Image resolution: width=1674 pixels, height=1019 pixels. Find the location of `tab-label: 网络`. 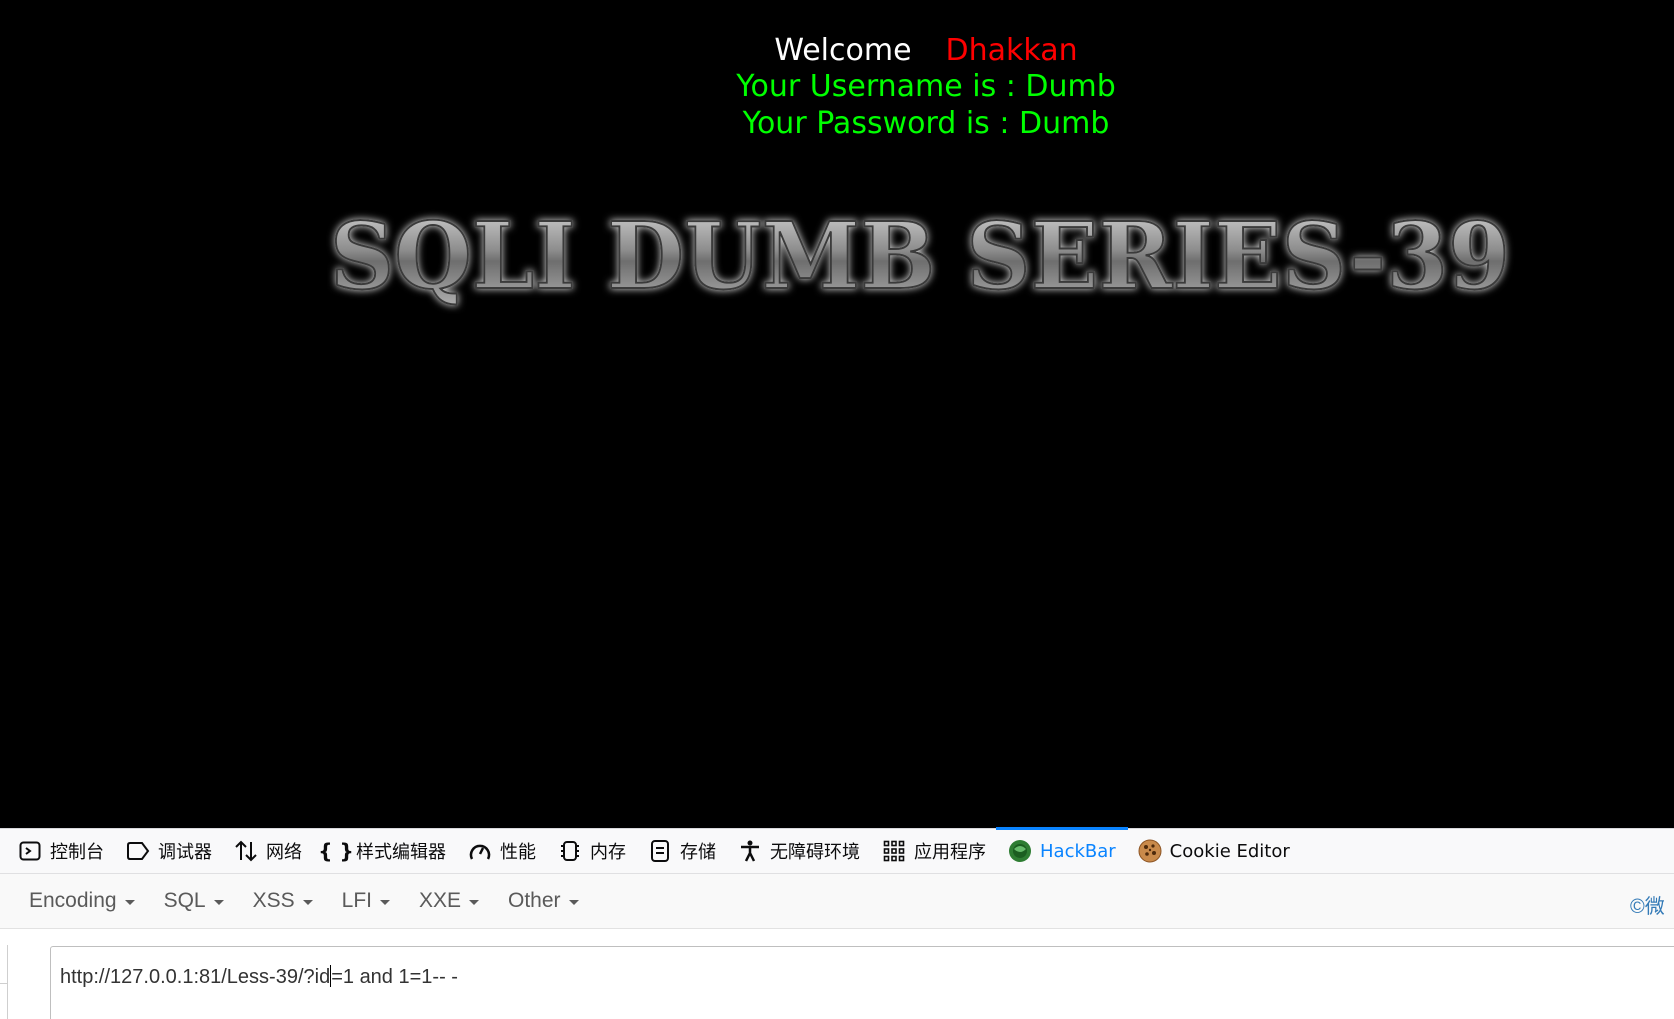

tab-label: 网络 is located at coordinates (284, 852).